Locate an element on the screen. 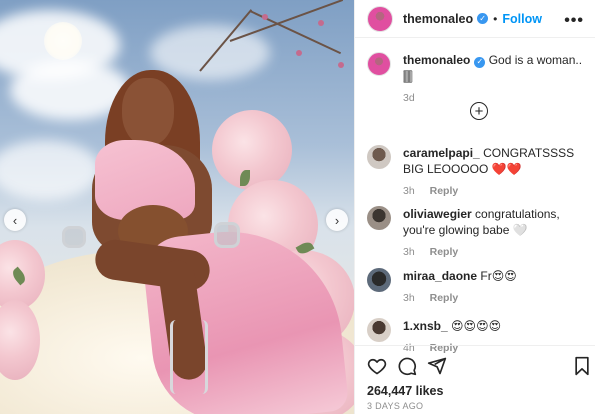  follow-button: Follow is located at coordinates (522, 19).